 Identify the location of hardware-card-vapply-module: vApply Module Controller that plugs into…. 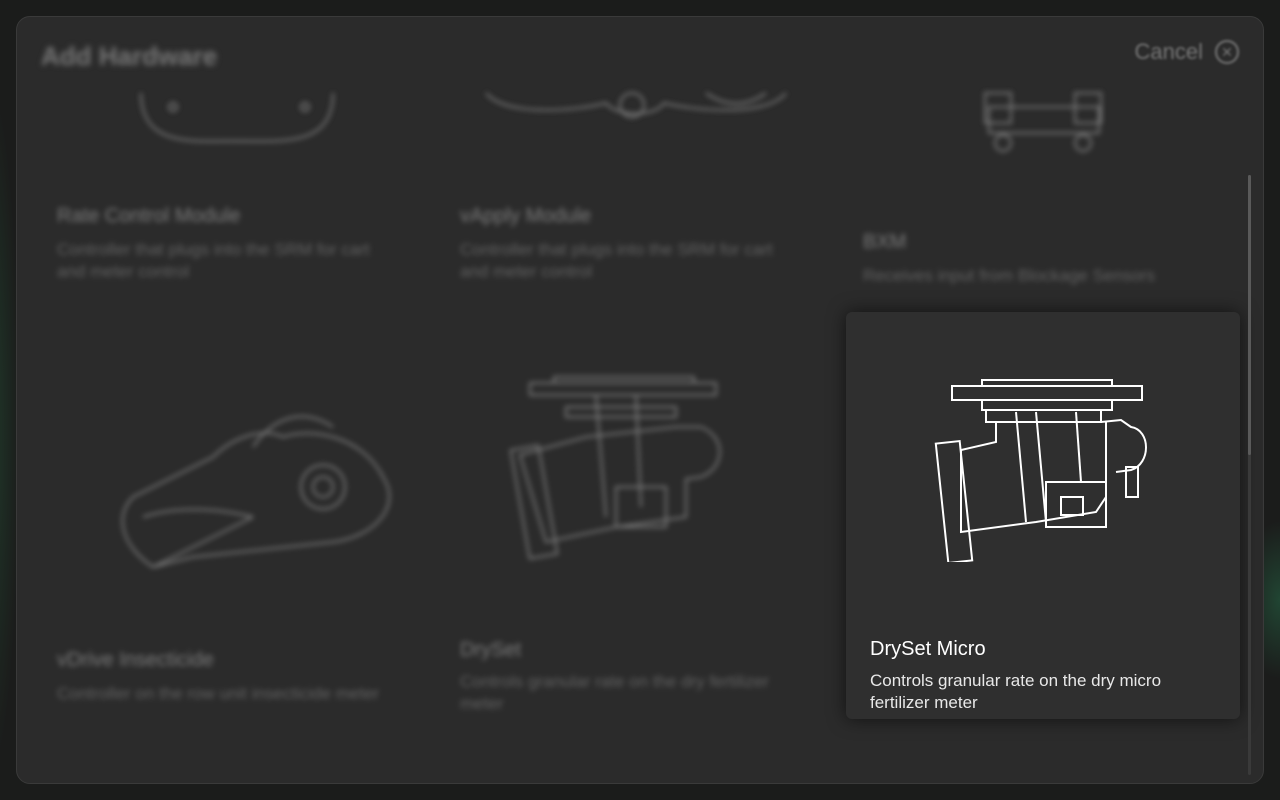
(633, 187).